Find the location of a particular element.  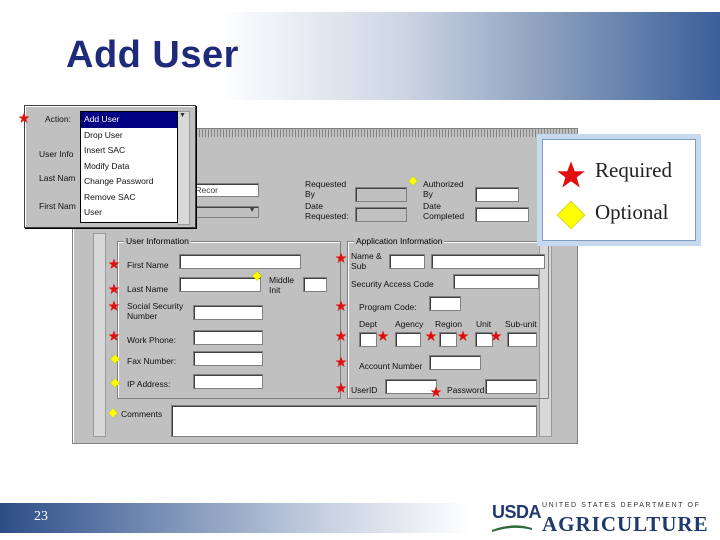

last-name-field is located at coordinates (220, 284).